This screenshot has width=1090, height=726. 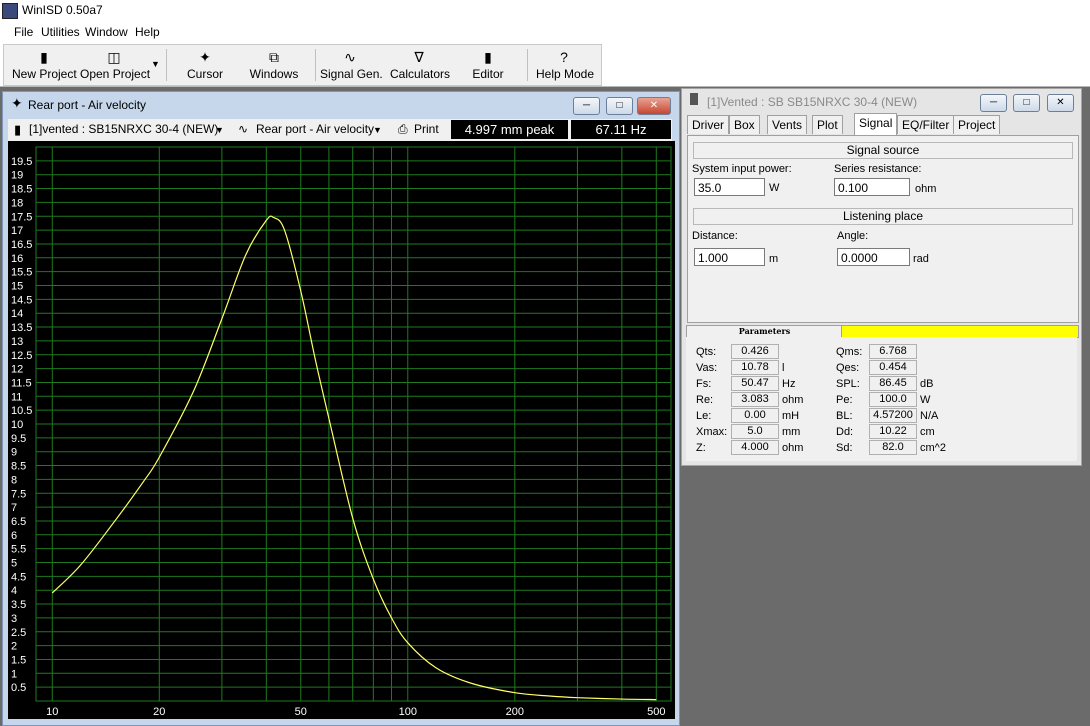 I want to click on tab-vents: Vents, so click(x=787, y=124).